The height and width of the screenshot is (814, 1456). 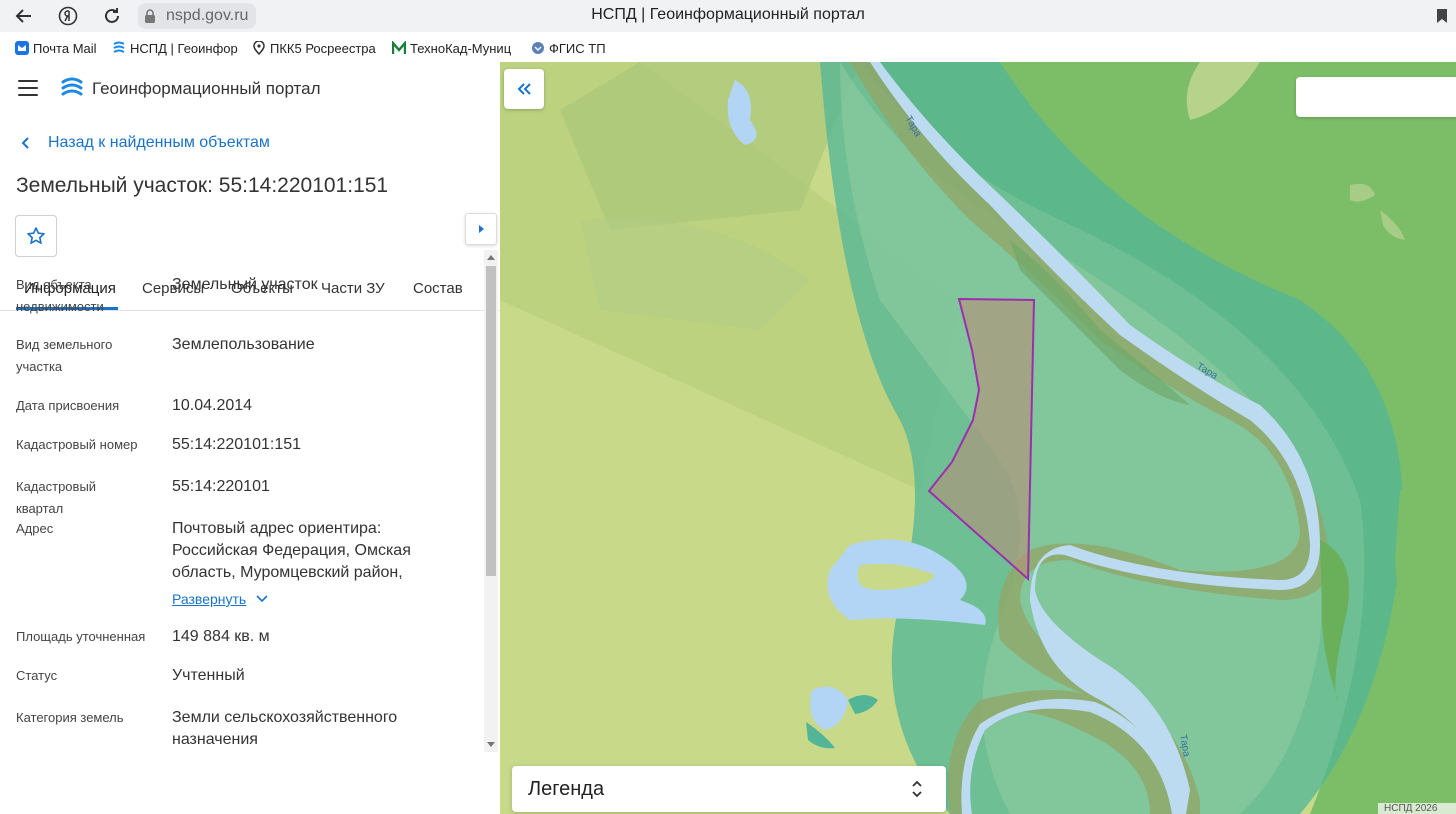 I want to click on legend-panel: Легенда, so click(x=729, y=789).